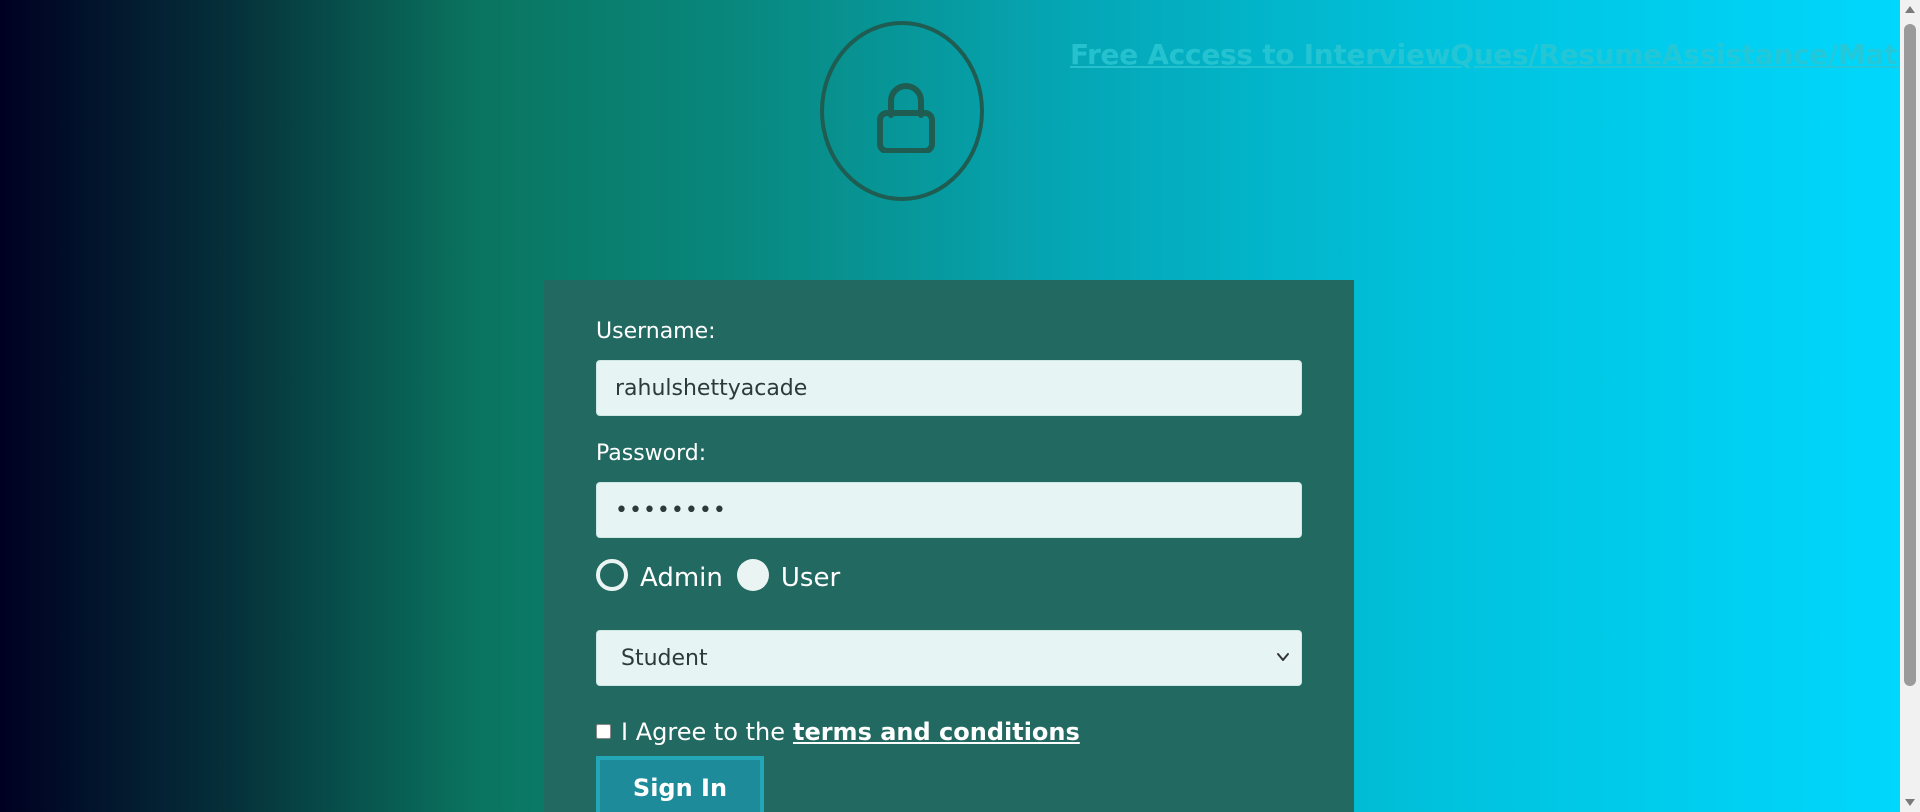 The image size is (1920, 812). I want to click on scroll-up-icon, so click(1910, 9).